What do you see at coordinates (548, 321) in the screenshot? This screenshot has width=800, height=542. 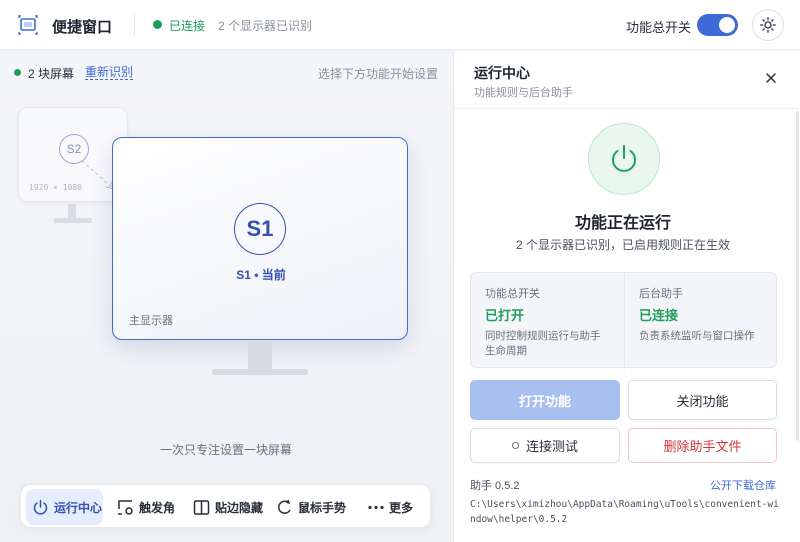 I see `master-switch-status: 功能总开关 已打开 同时控制规则运行与助手生命周期` at bounding box center [548, 321].